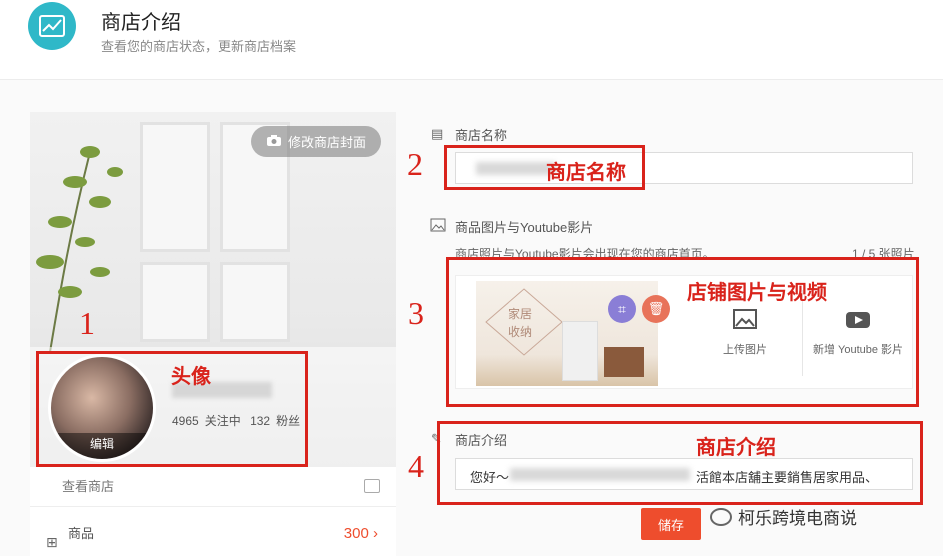 The height and width of the screenshot is (556, 943). I want to click on shop-name-label: 商店名称, so click(481, 135).